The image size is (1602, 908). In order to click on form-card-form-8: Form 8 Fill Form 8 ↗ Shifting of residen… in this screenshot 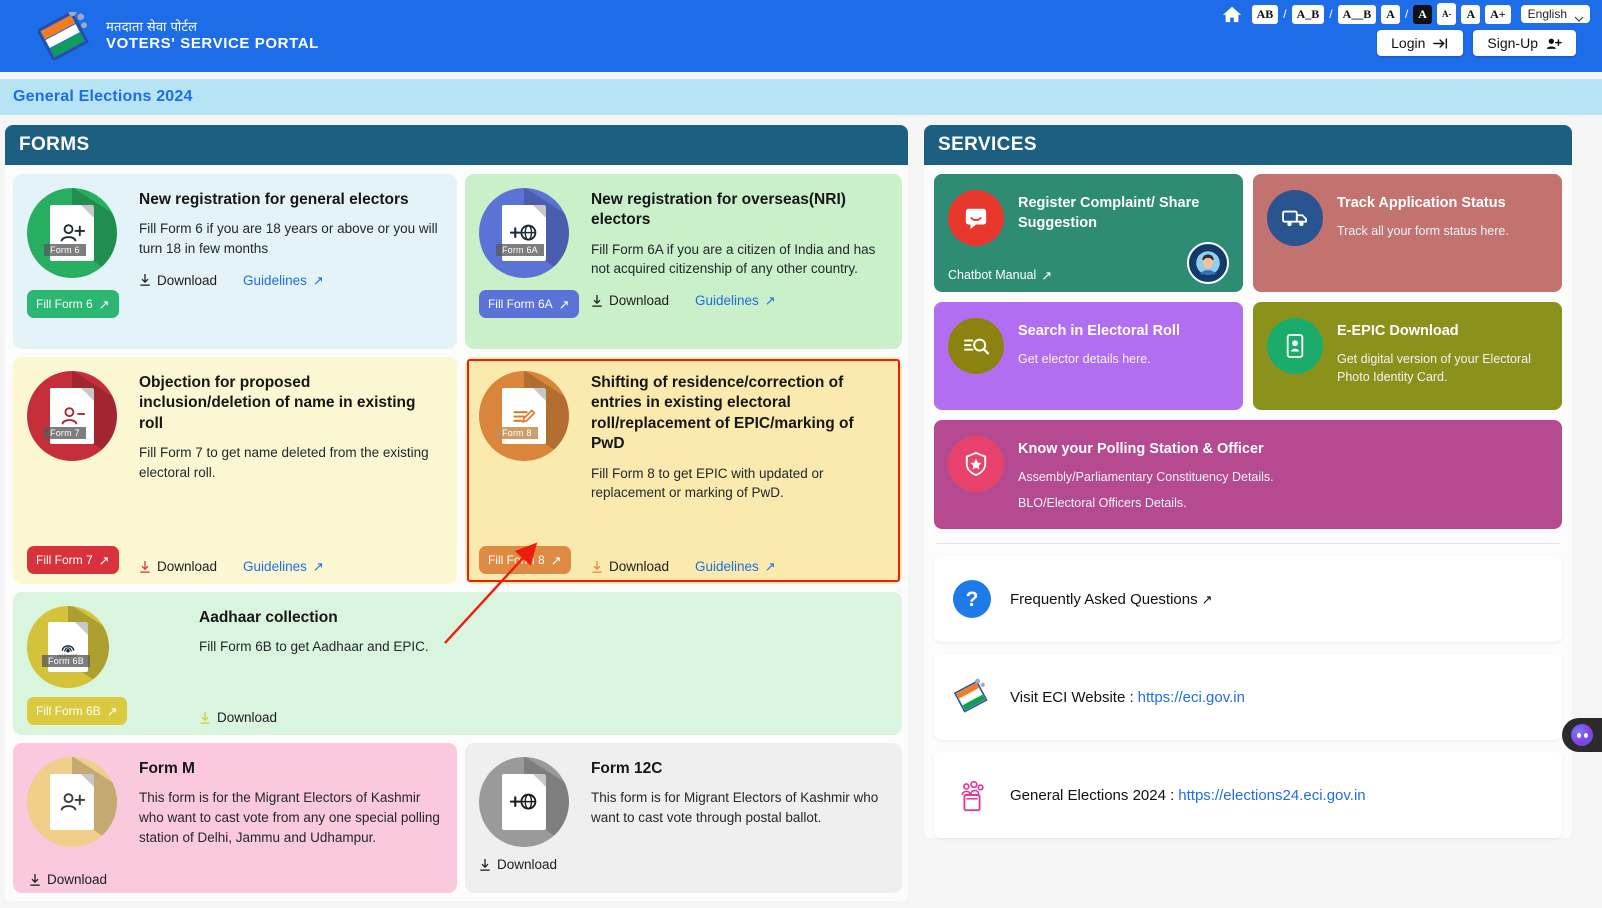, I will do `click(683, 470)`.